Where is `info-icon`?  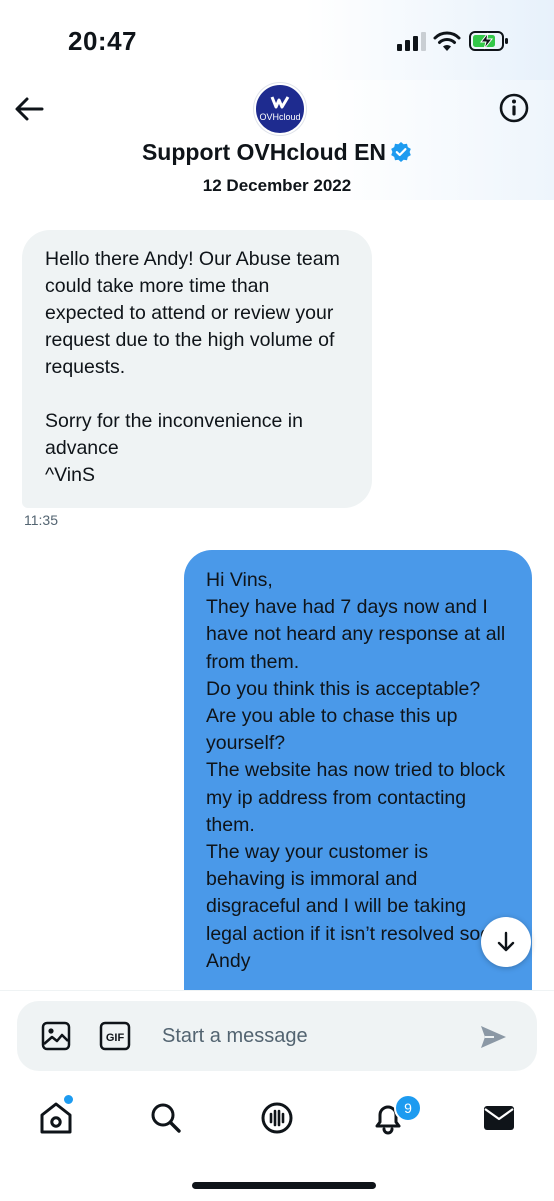 info-icon is located at coordinates (514, 108).